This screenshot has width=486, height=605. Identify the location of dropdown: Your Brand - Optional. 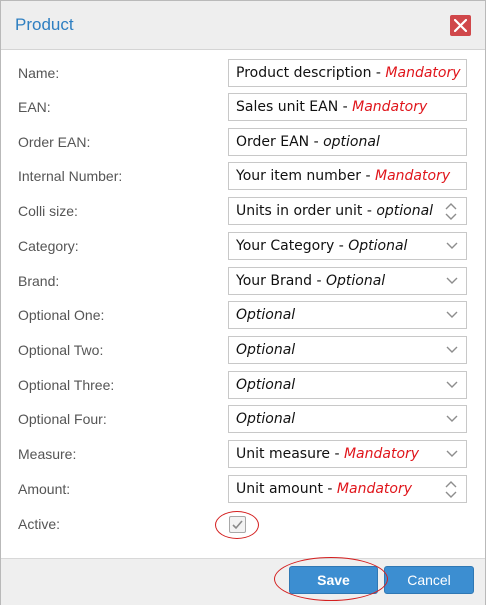
(347, 281).